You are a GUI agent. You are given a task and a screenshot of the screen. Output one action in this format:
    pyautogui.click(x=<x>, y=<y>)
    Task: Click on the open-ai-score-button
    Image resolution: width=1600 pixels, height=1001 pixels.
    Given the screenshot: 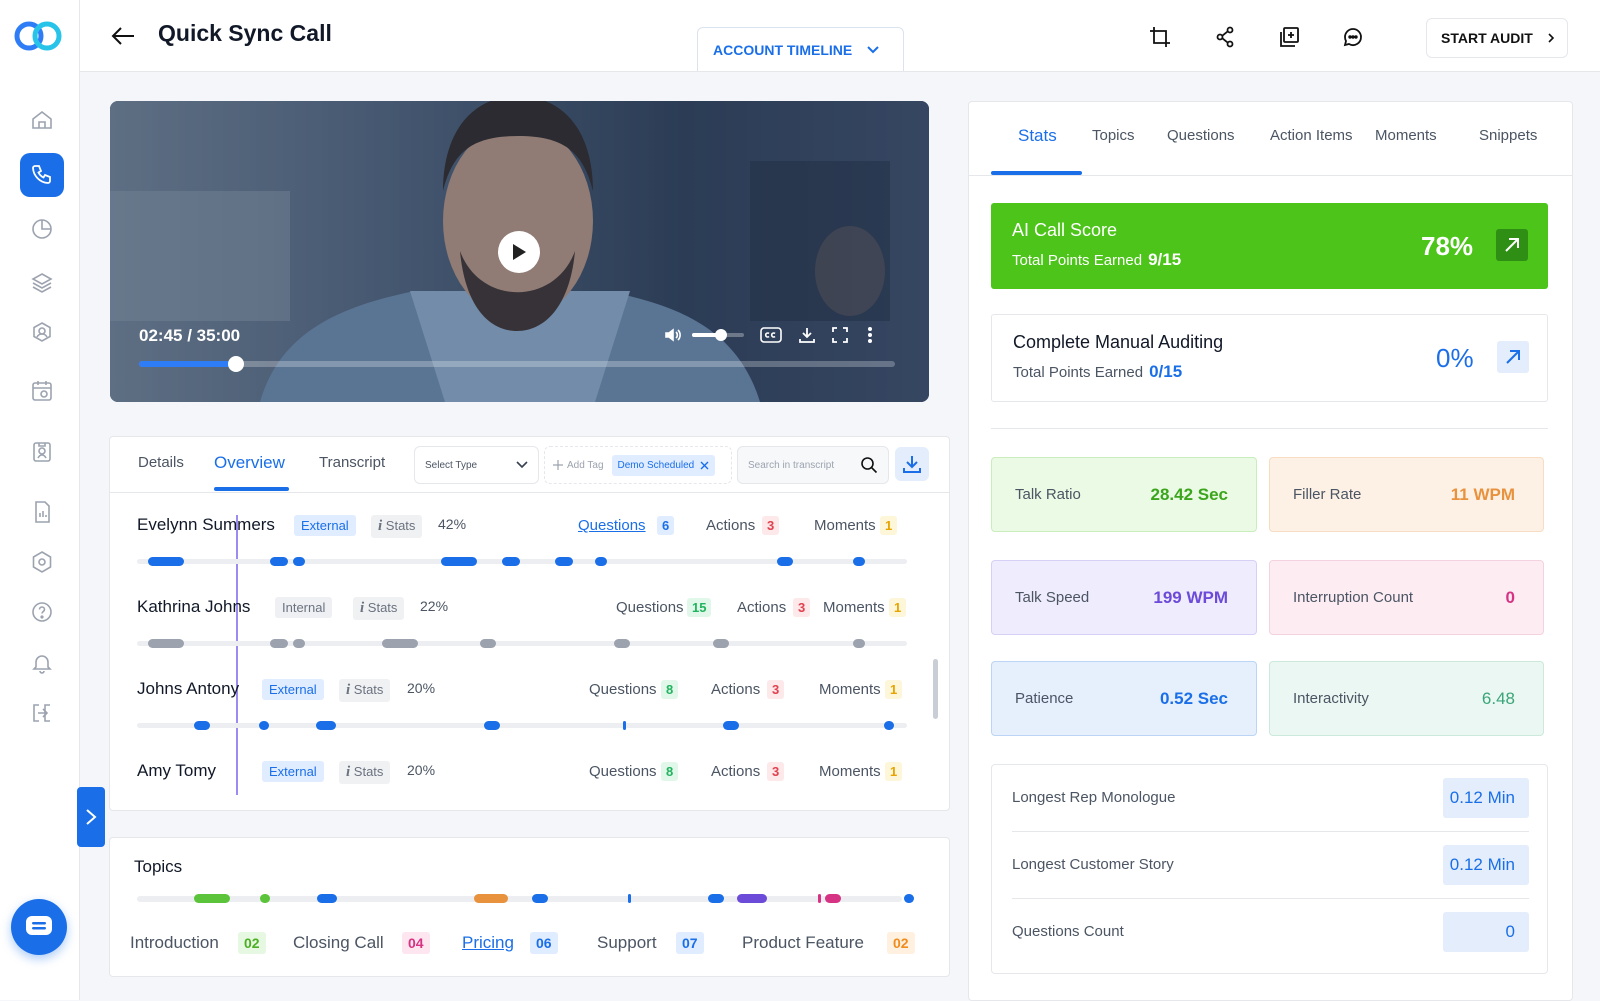 What is the action you would take?
    pyautogui.click(x=1512, y=245)
    